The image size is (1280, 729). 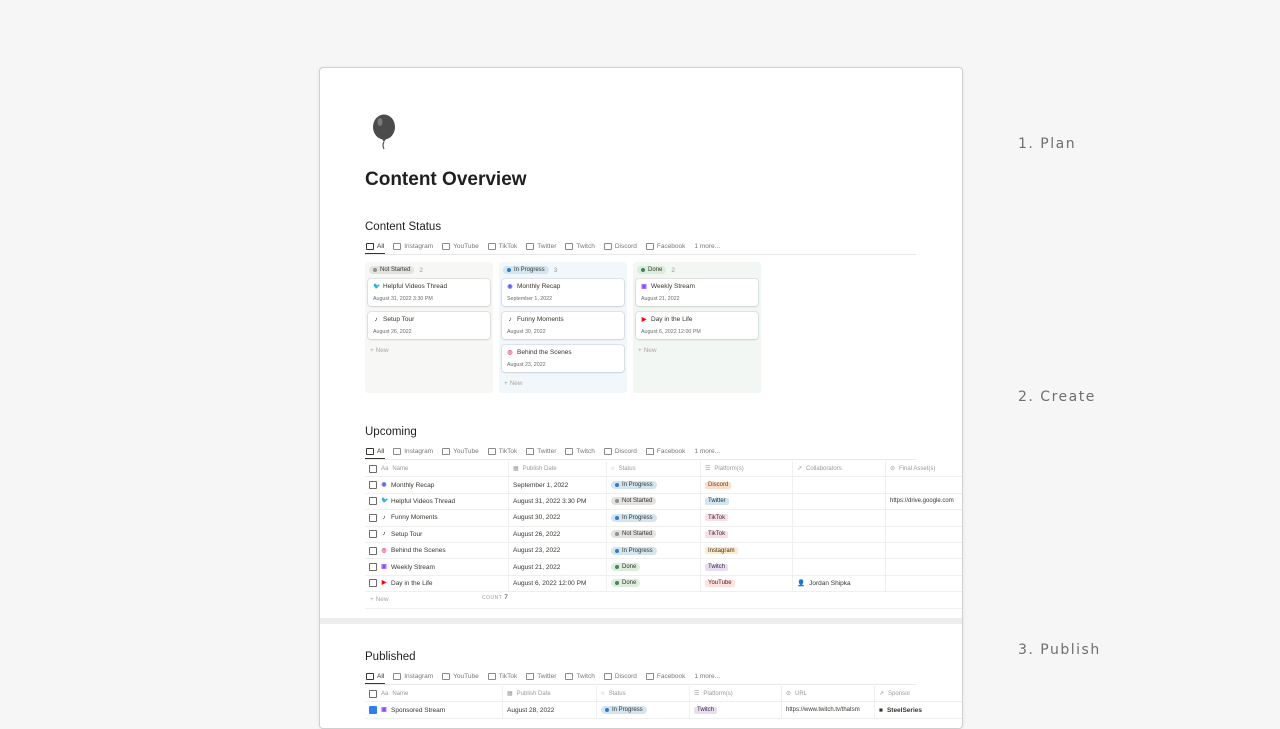 I want to click on platform-tag: Instagram, so click(x=721, y=551).